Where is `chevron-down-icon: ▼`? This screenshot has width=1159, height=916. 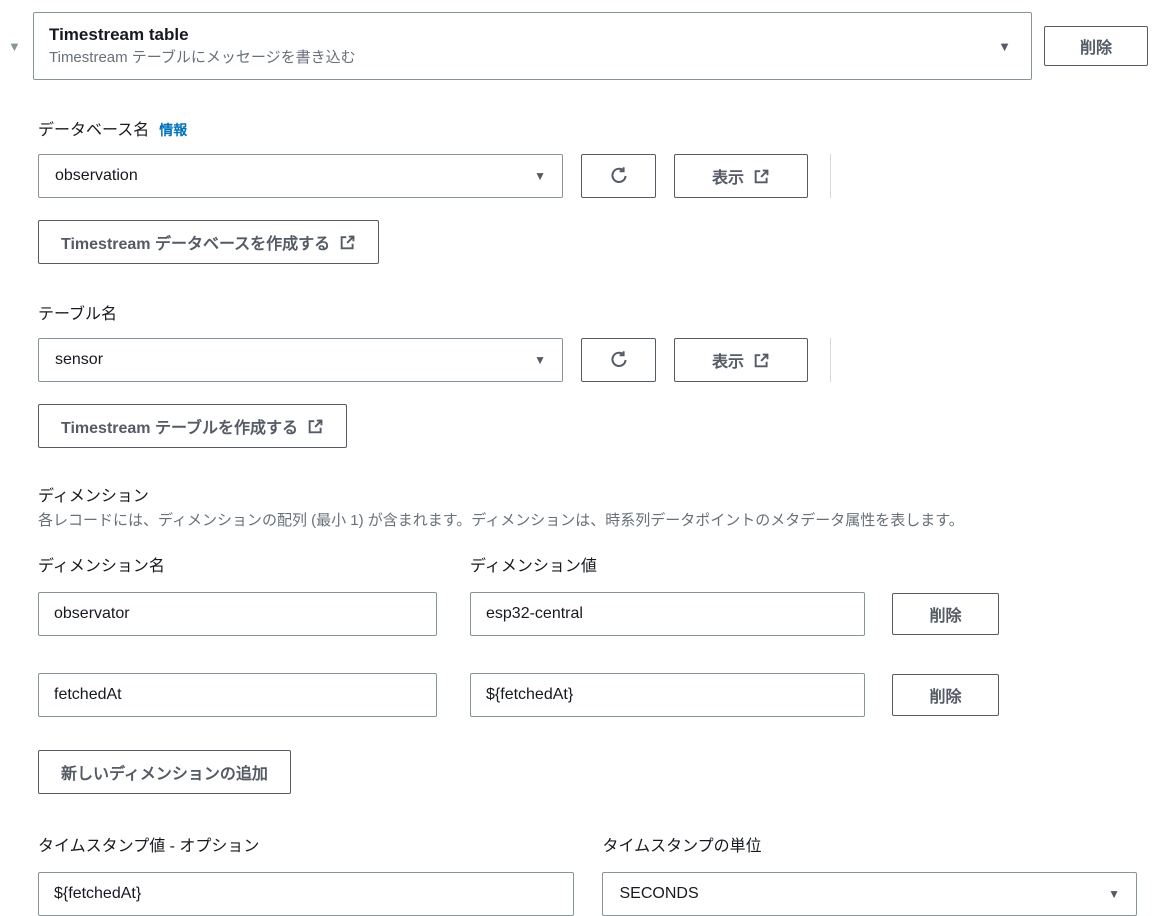 chevron-down-icon: ▼ is located at coordinates (1004, 46).